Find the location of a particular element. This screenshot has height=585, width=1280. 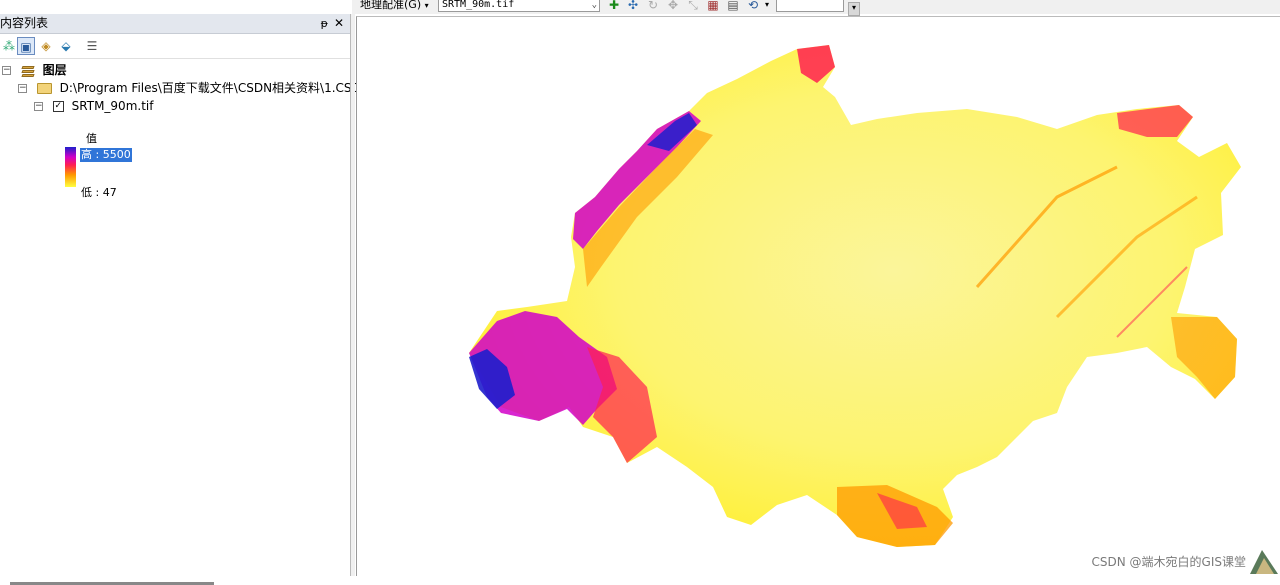

options-icon: ☰ is located at coordinates (92, 46).